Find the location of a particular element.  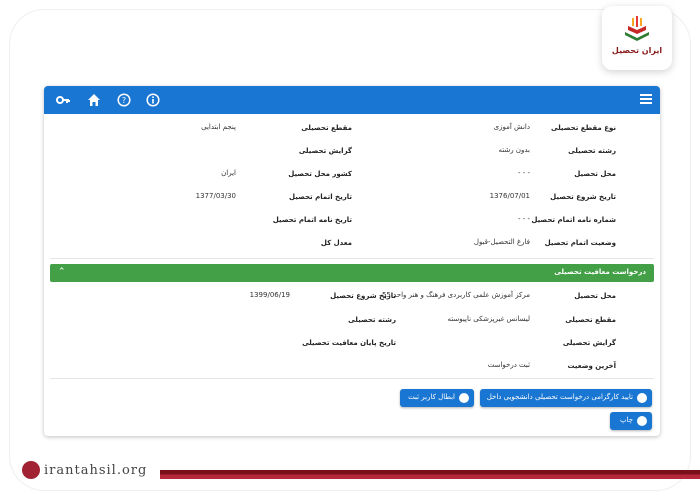

edu-start-date-label: تاریخ شروع تحصیل is located at coordinates (583, 197).